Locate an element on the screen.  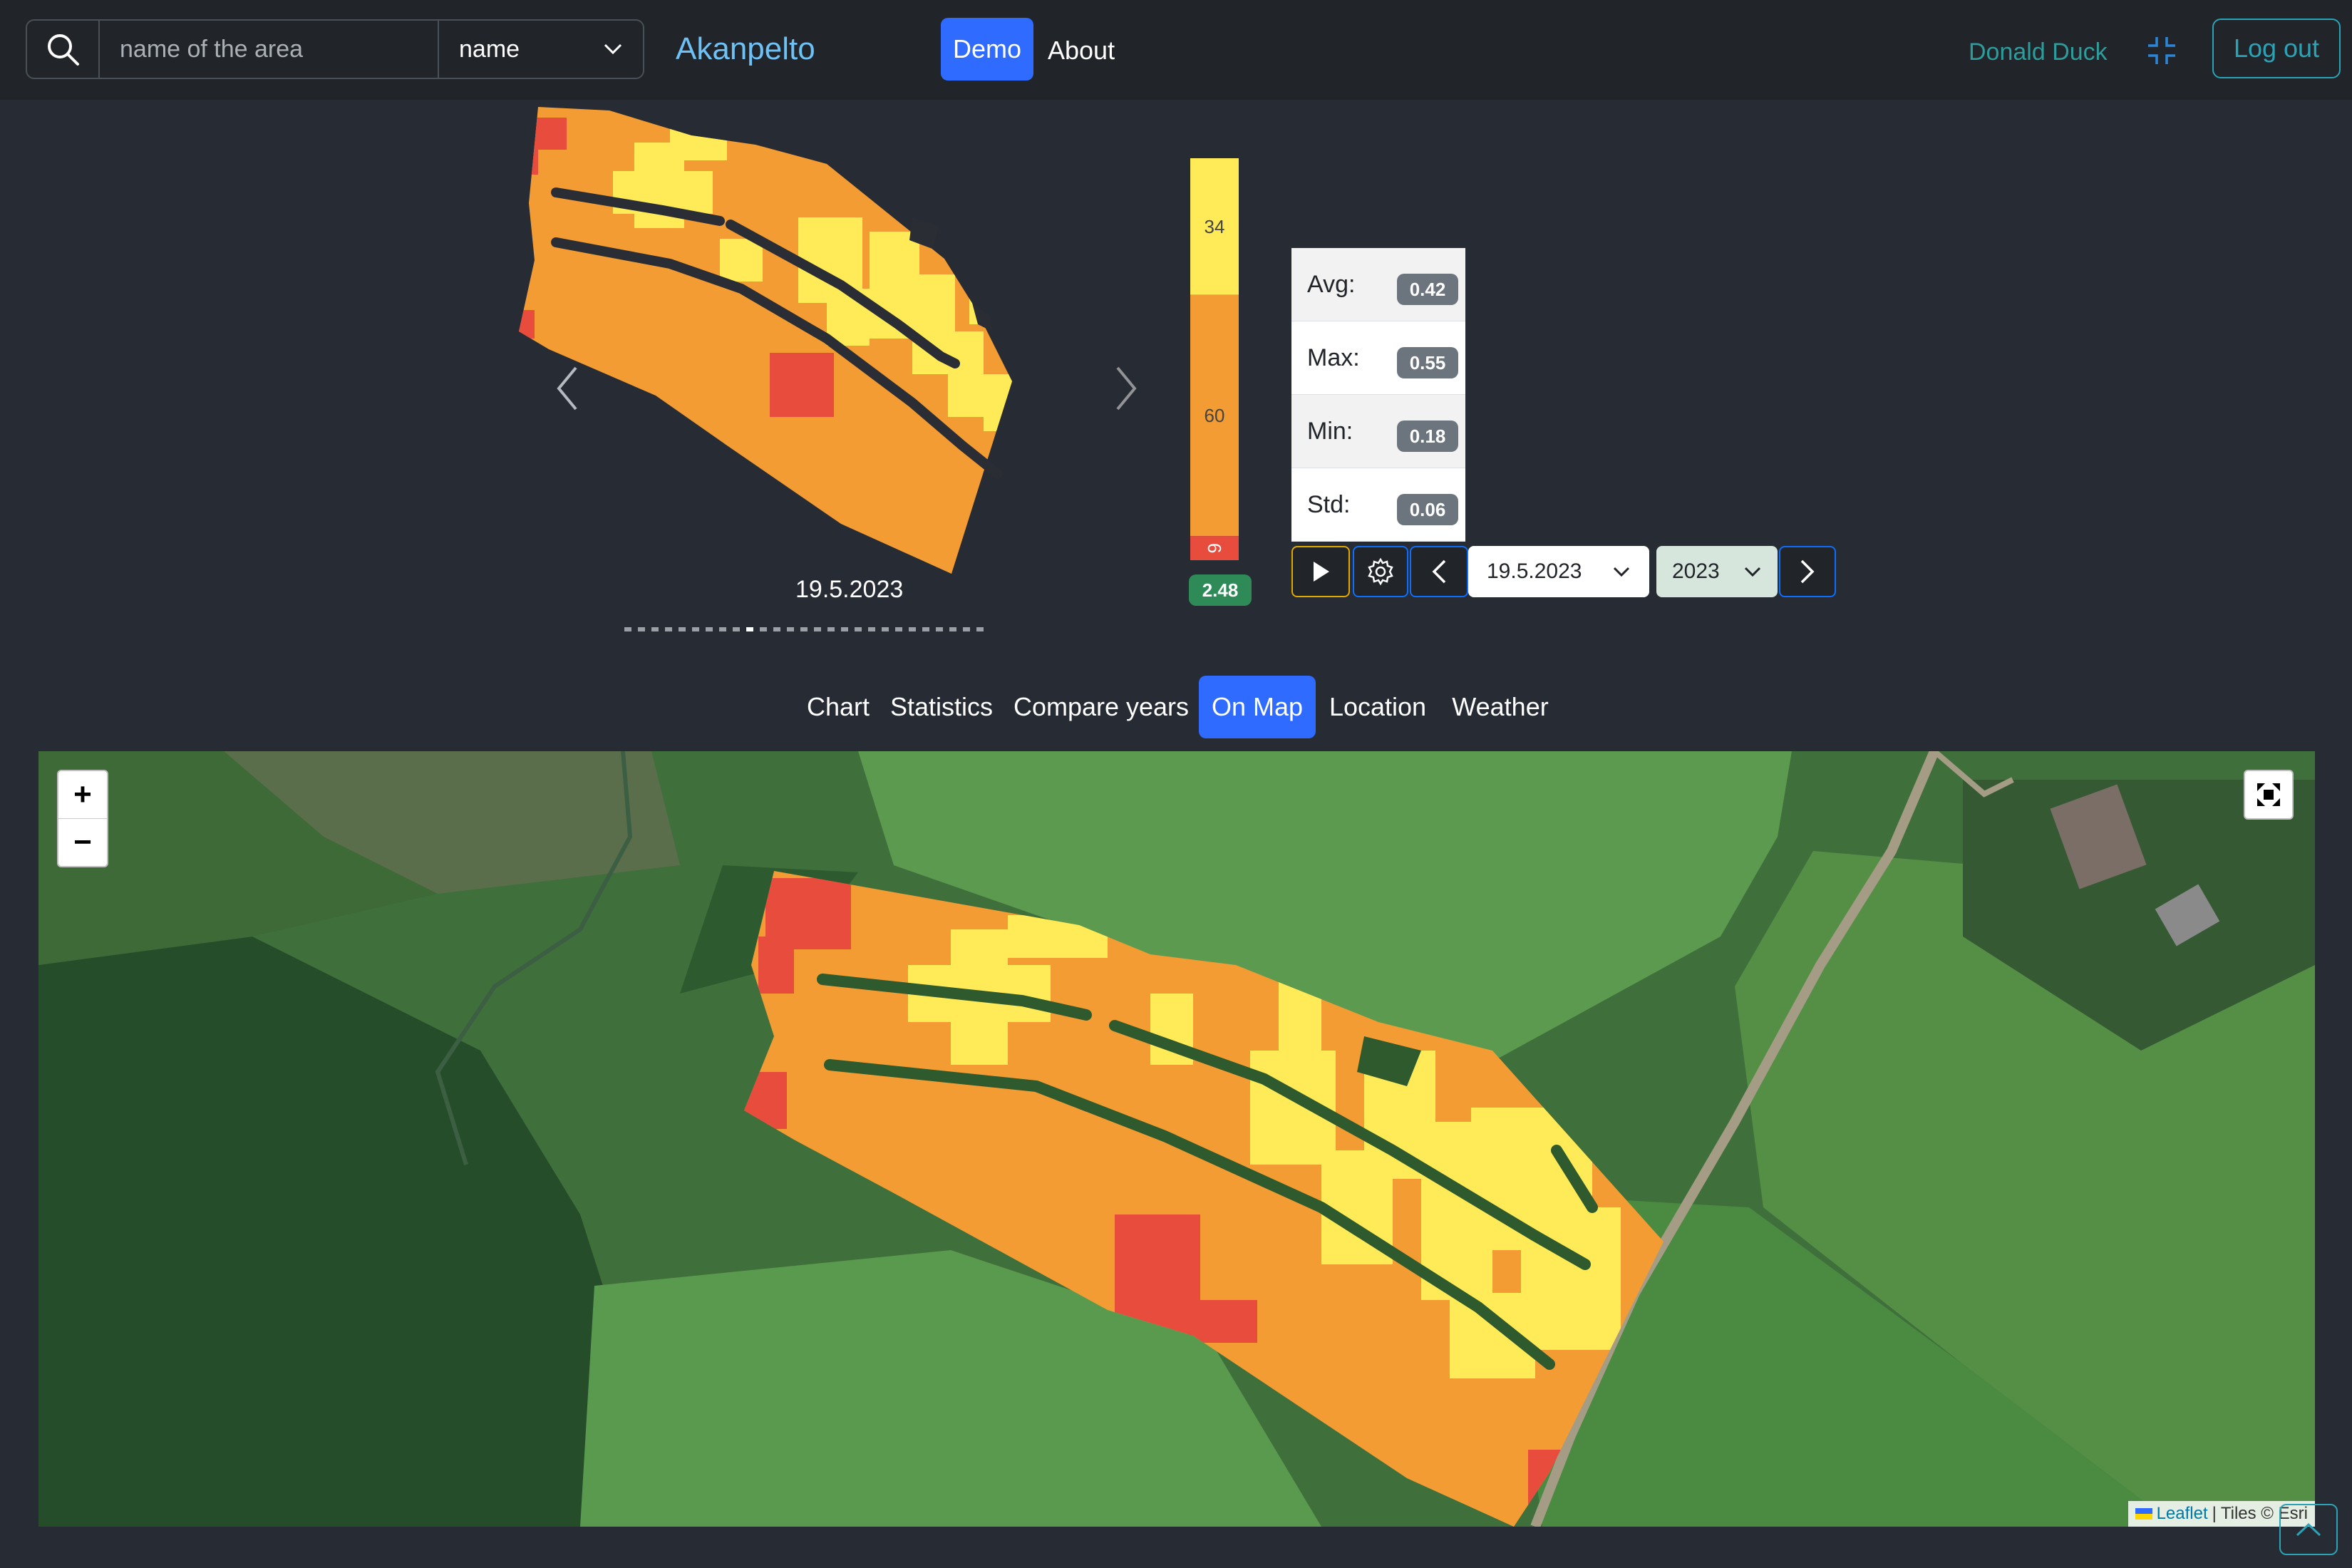
zoom-control: + − is located at coordinates (82, 819).